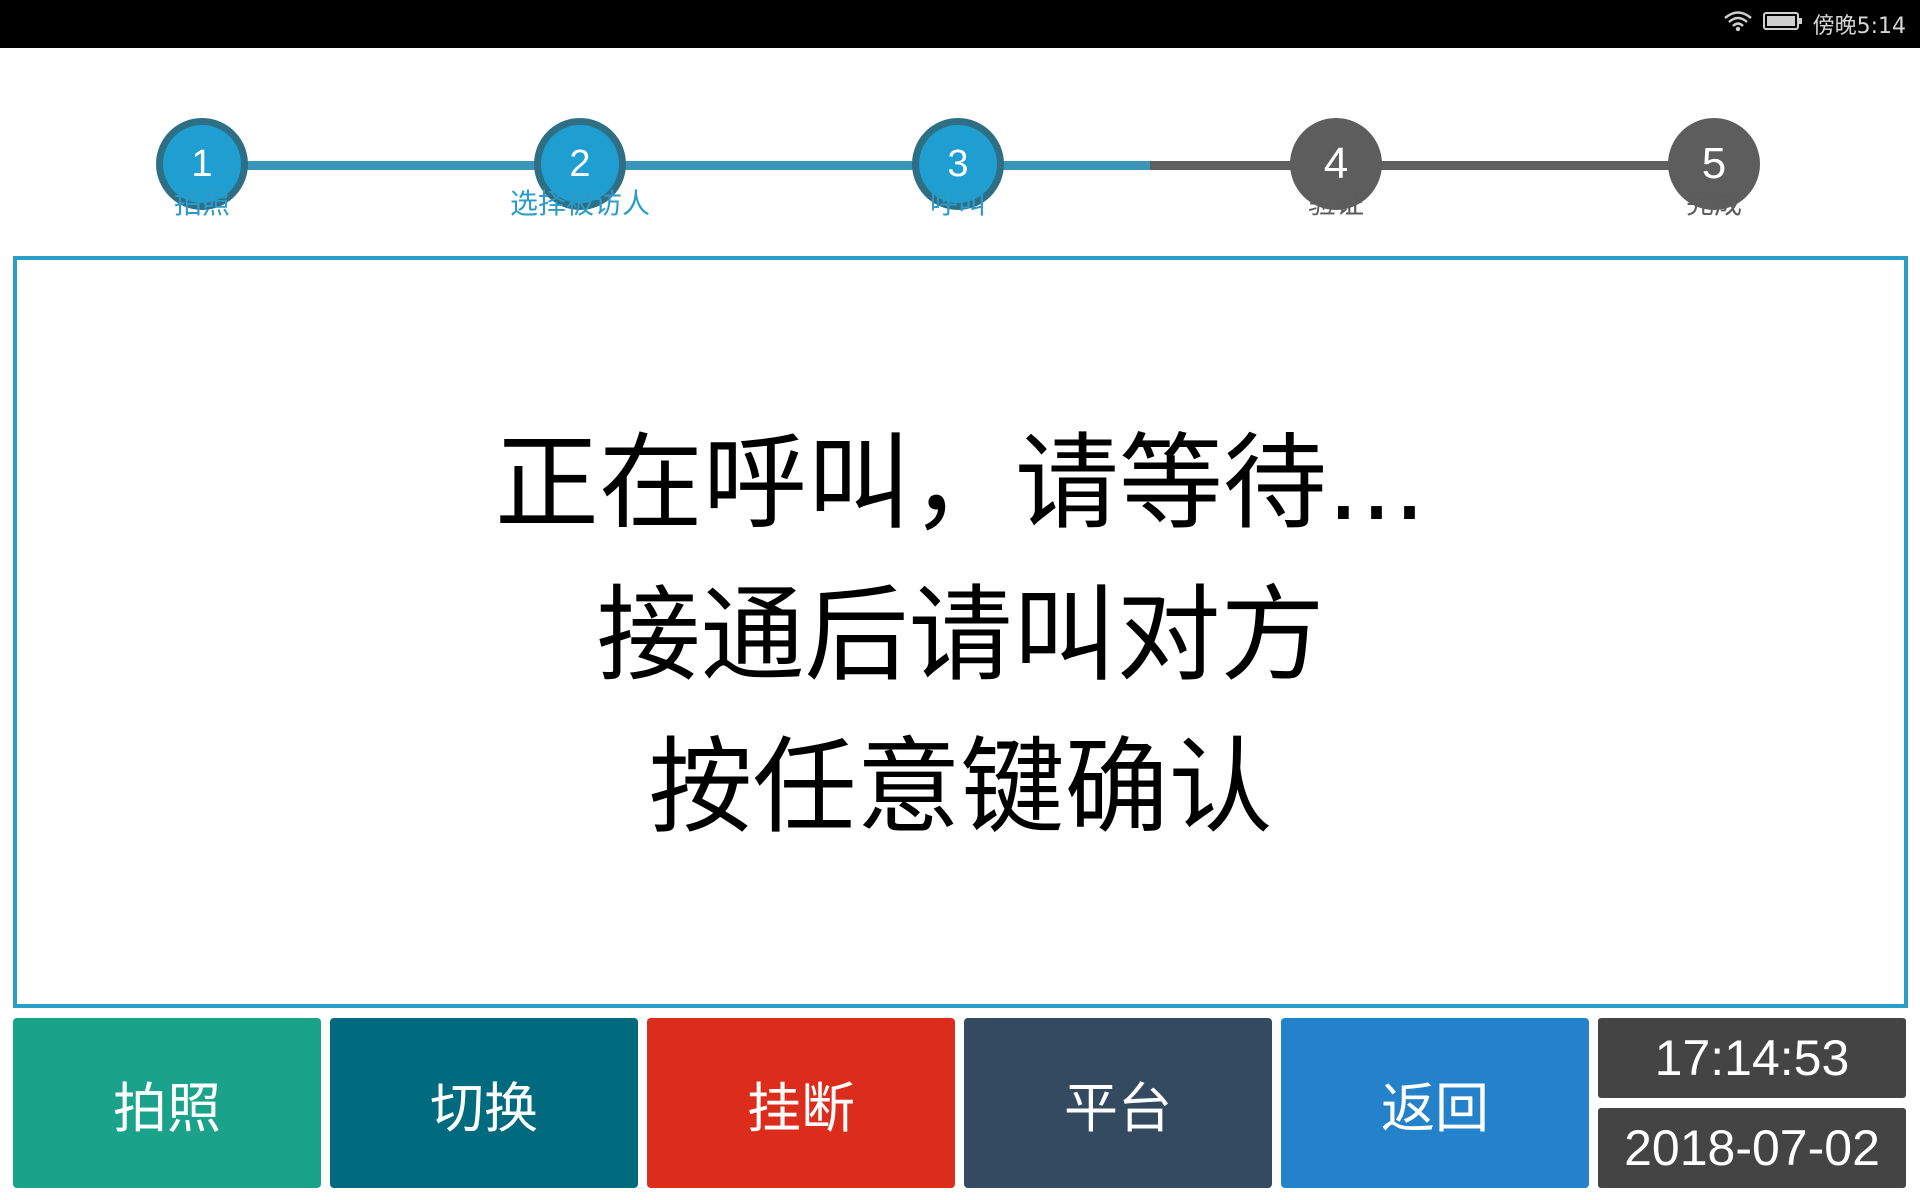 The width and height of the screenshot is (1920, 1200). I want to click on platform-button: 平台, so click(1118, 1103).